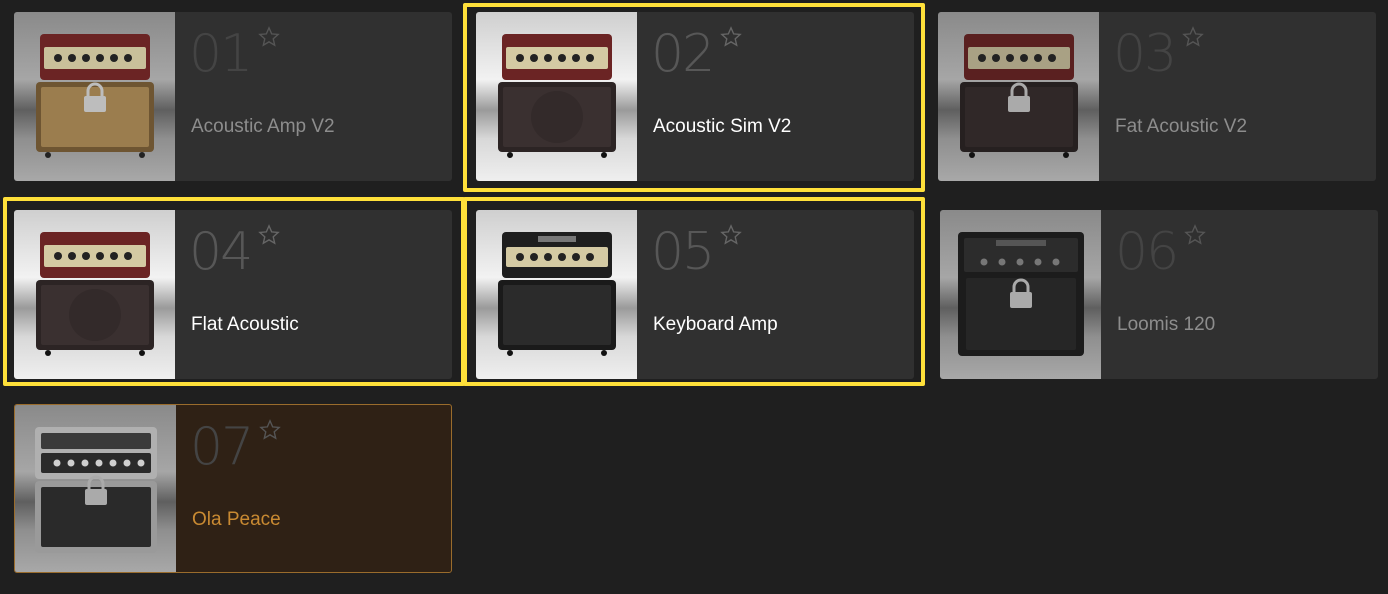  I want to click on preset-card-02: 02 Acoustic Sim V2, so click(695, 96).